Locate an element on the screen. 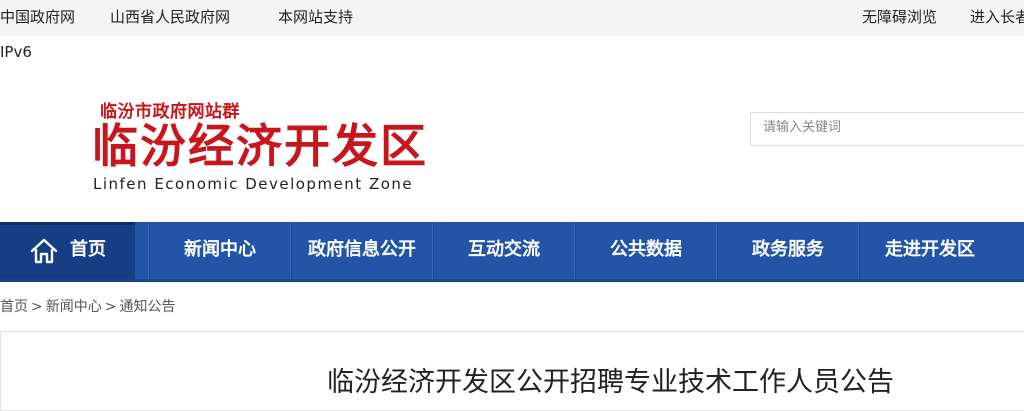 The height and width of the screenshot is (411, 1024). ipv6-label: IPv6 is located at coordinates (16, 52).